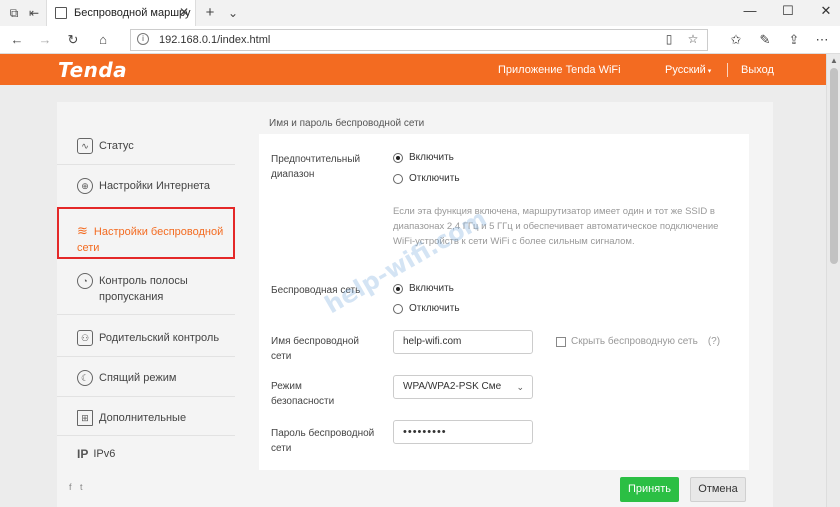 This screenshot has width=840, height=507. I want to click on sidebar-item-label: Спящий режим, so click(138, 378).